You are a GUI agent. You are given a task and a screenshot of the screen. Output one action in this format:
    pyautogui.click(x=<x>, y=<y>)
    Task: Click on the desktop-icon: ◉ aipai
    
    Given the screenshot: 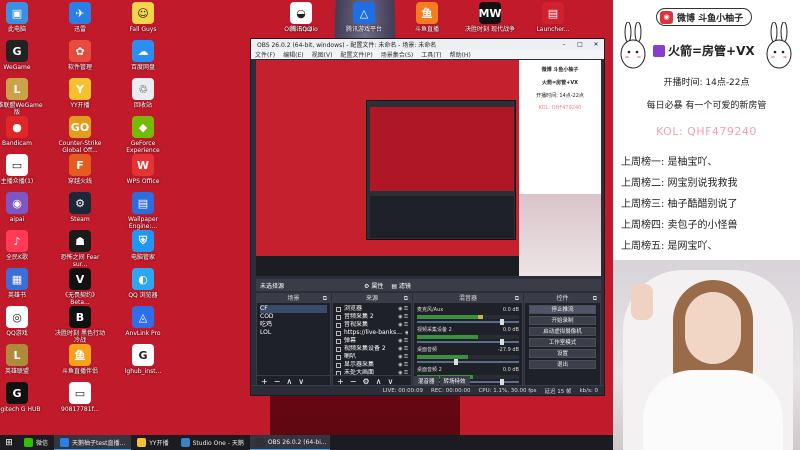 What is the action you would take?
    pyautogui.click(x=22, y=207)
    